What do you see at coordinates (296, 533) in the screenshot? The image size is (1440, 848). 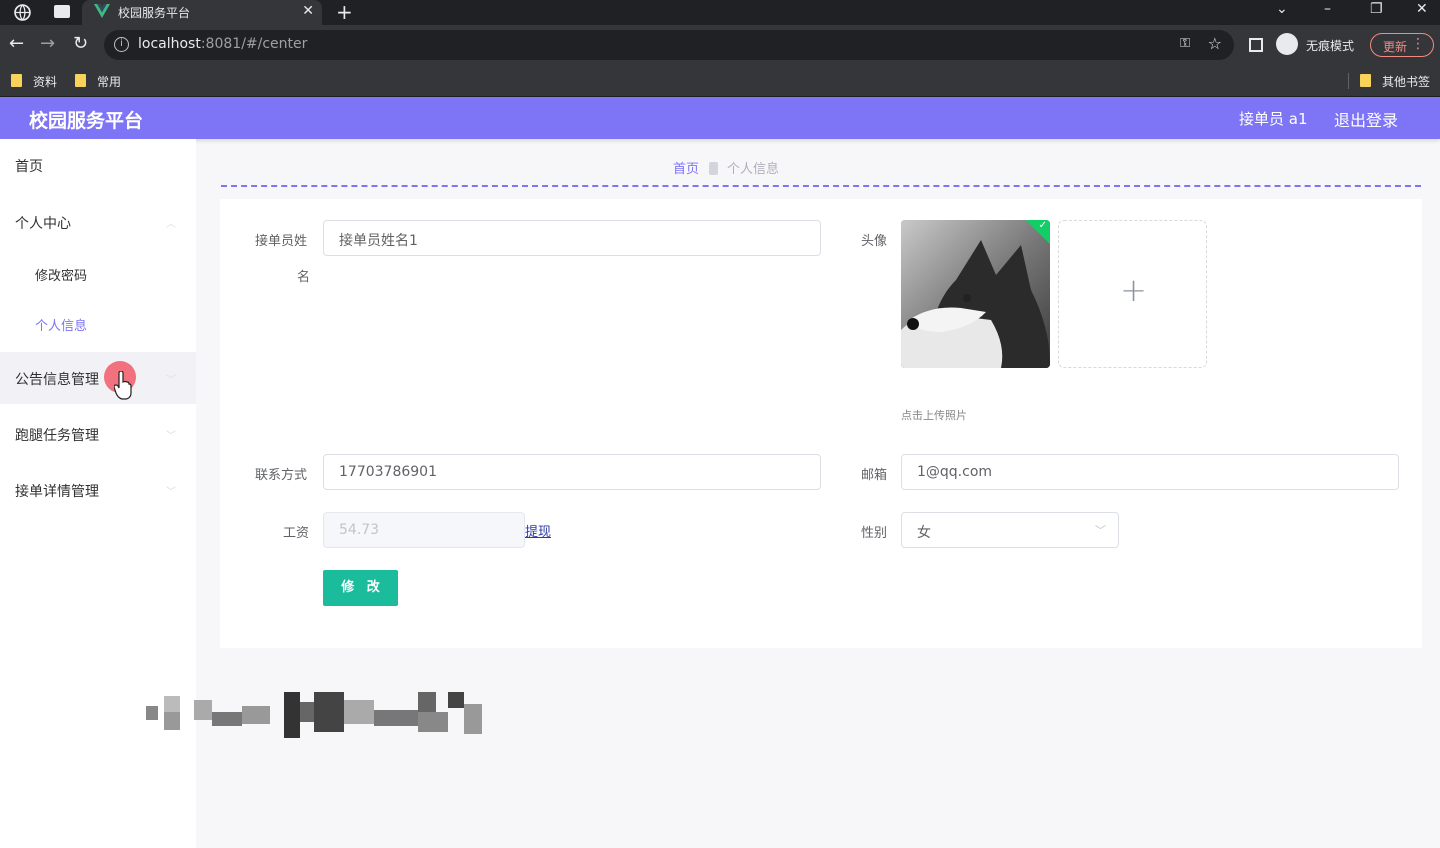 I see `salary-label: 工资` at bounding box center [296, 533].